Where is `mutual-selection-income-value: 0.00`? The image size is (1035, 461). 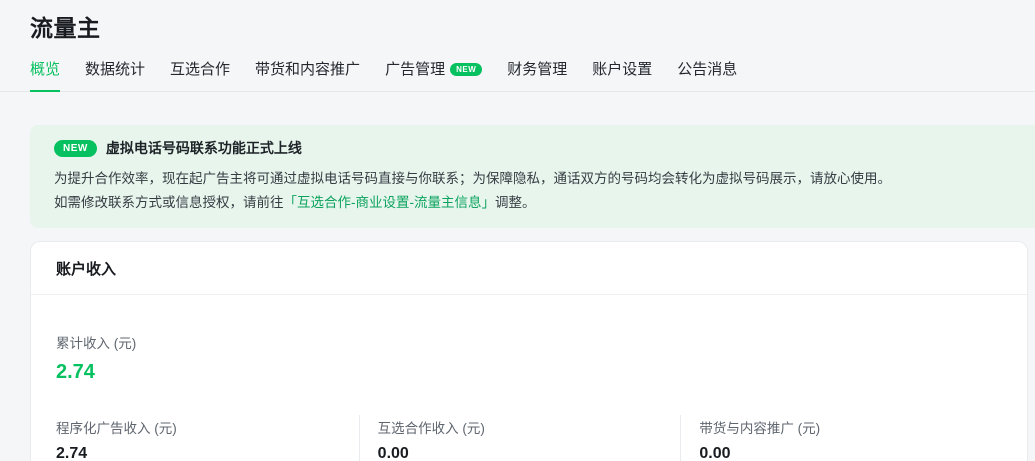
mutual-selection-income-value: 0.00 is located at coordinates (393, 453).